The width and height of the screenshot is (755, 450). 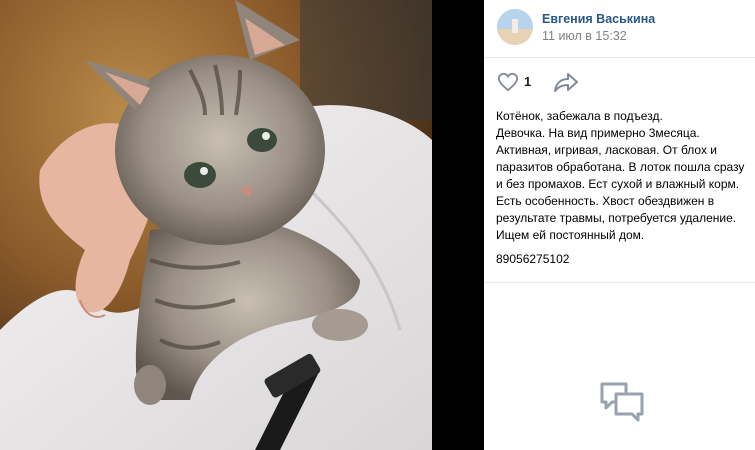 I want to click on phone-number: 89056275102, so click(x=533, y=259).